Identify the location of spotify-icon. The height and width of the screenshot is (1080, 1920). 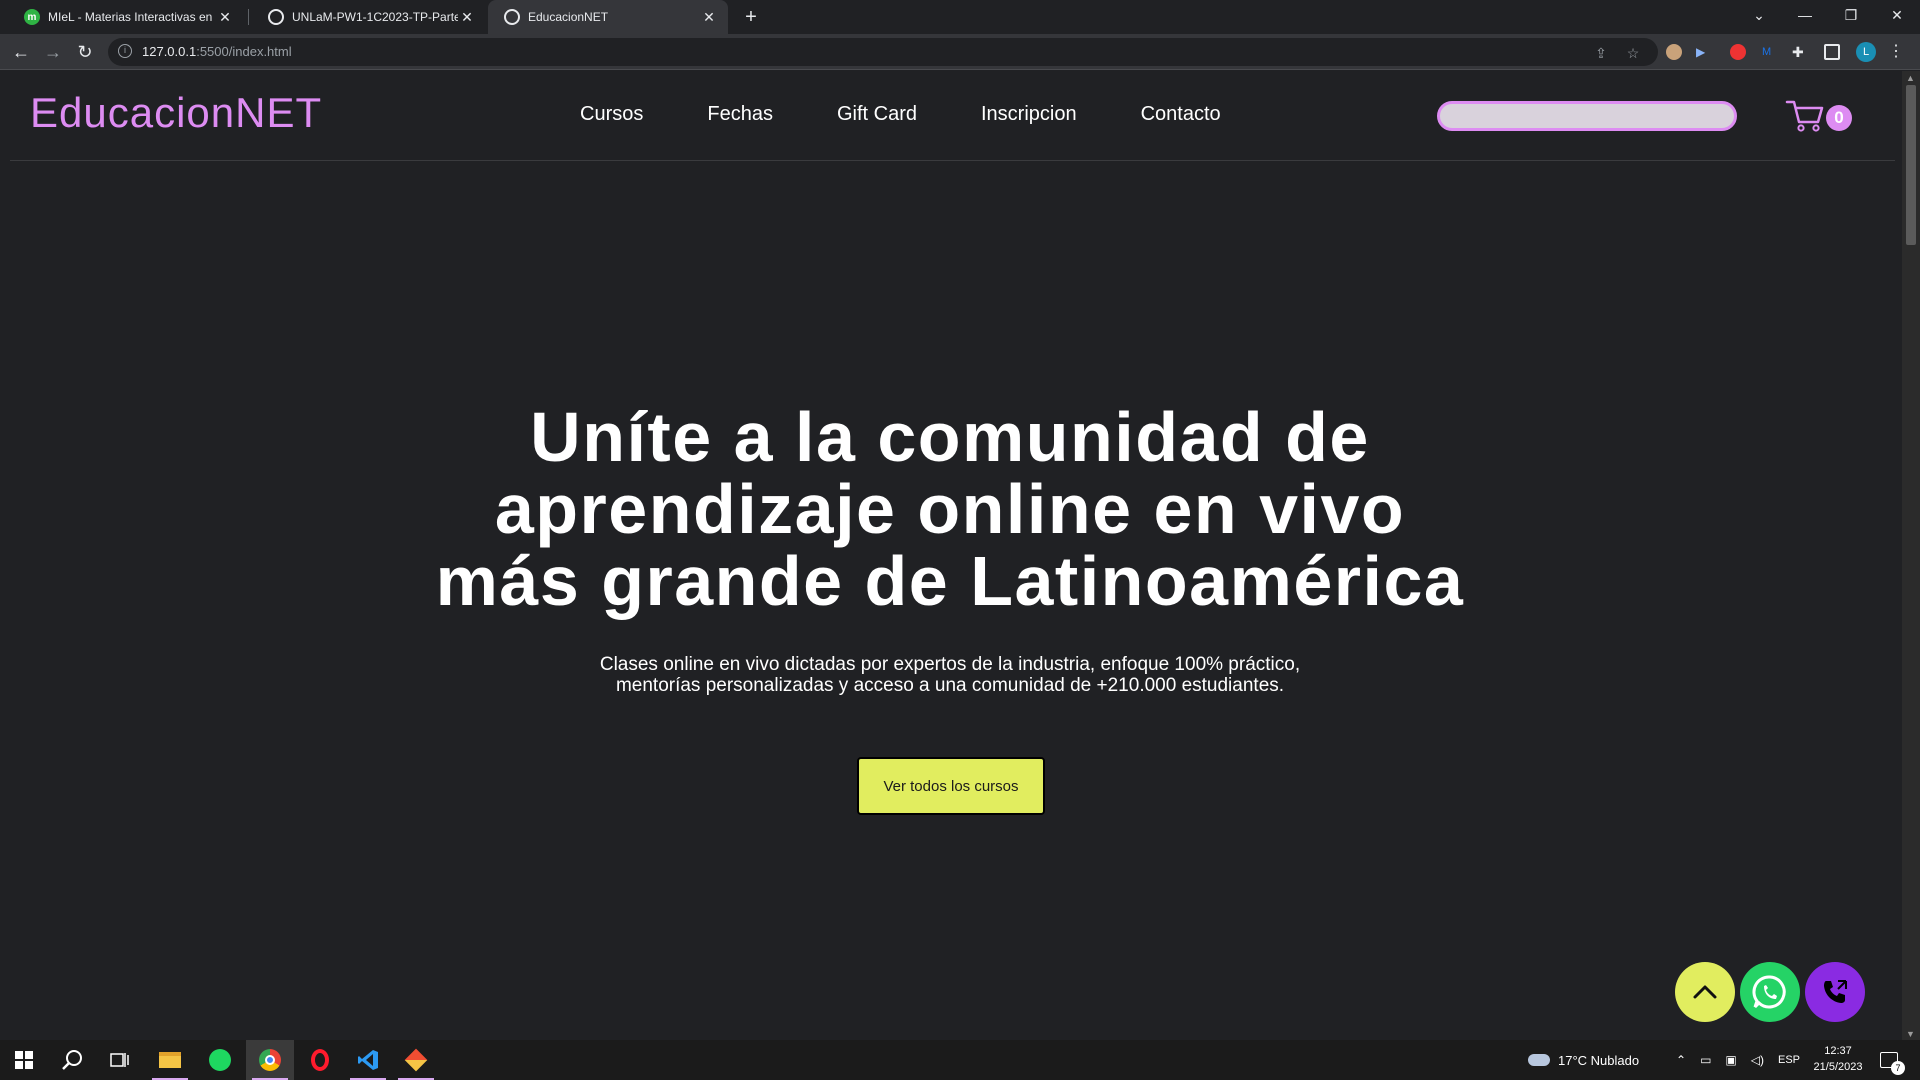
(220, 1060).